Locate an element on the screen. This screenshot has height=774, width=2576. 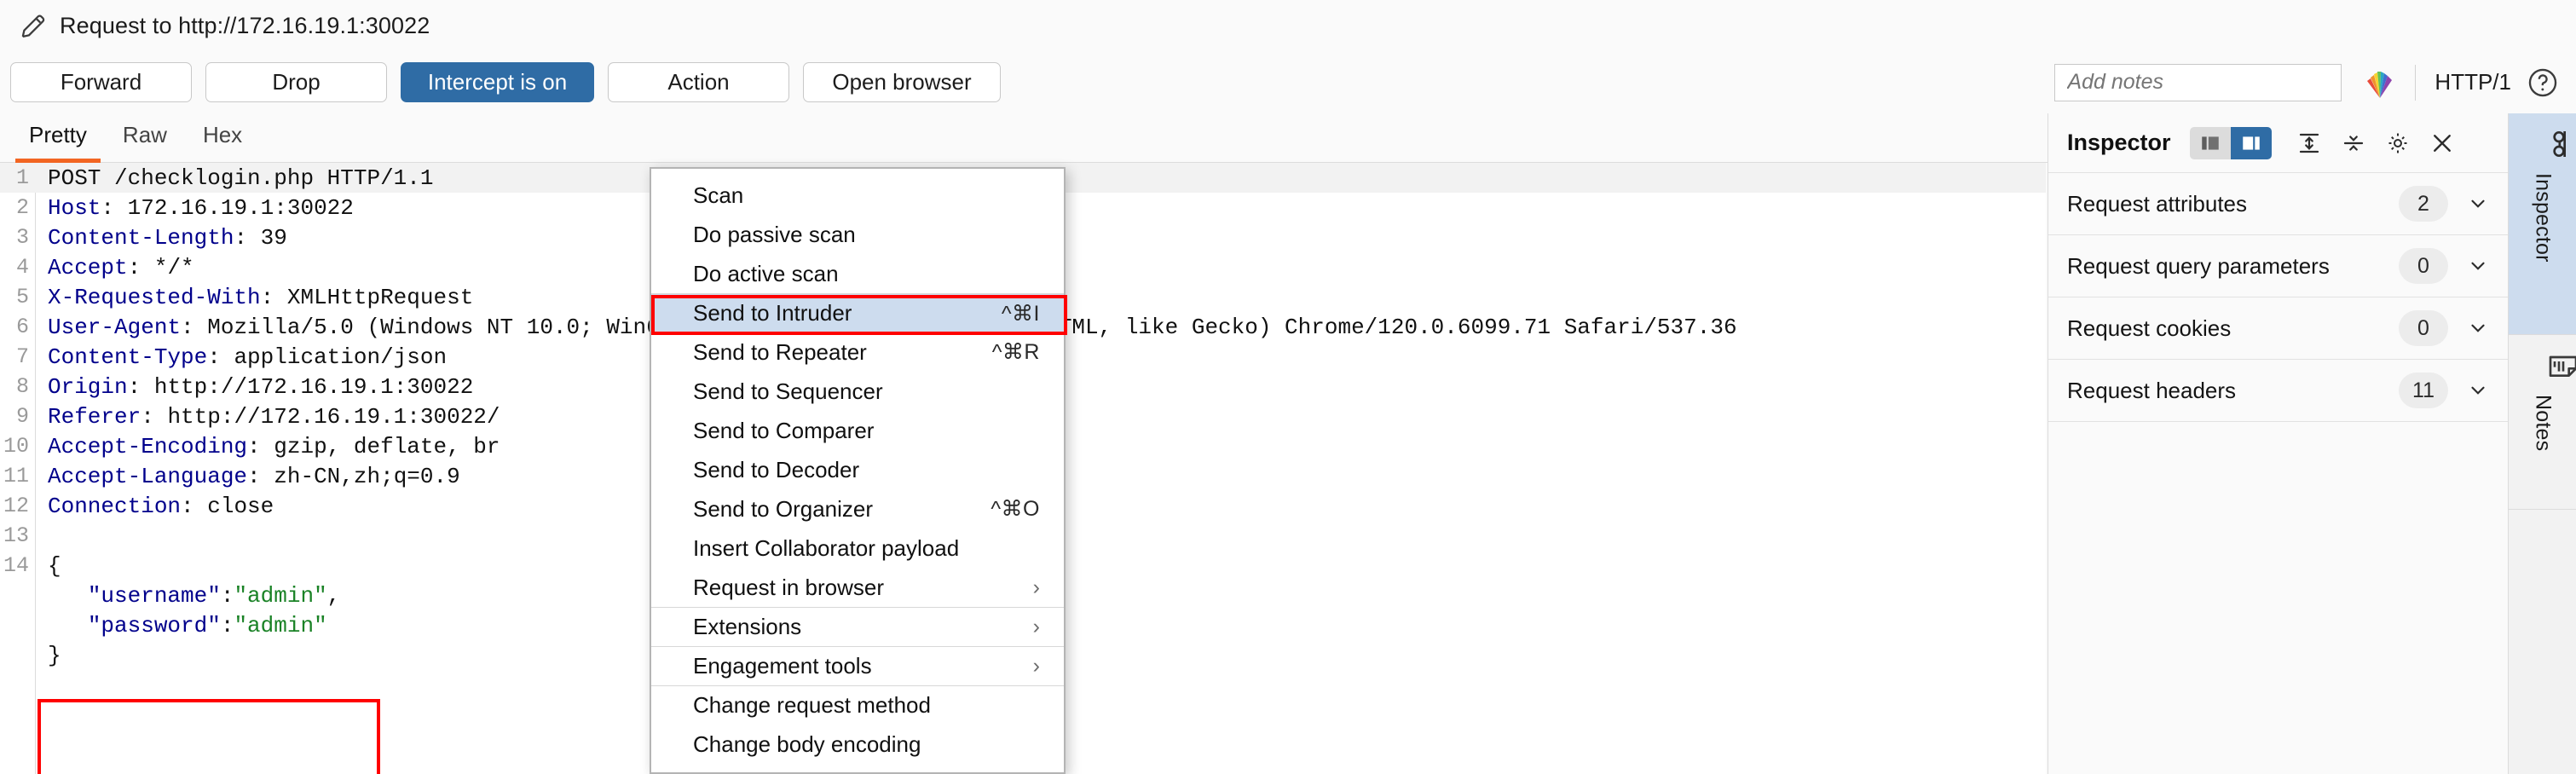
menu-item-label: Change request method is located at coordinates (812, 705).